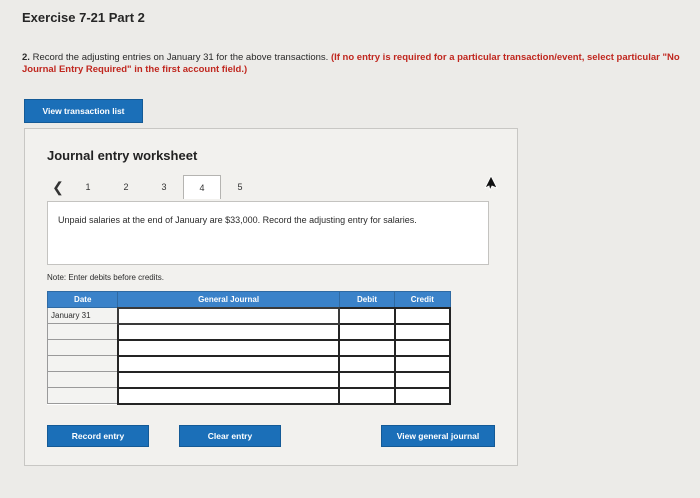 This screenshot has height=498, width=700. What do you see at coordinates (228, 299) in the screenshot?
I see `general-journal-header: General Journal` at bounding box center [228, 299].